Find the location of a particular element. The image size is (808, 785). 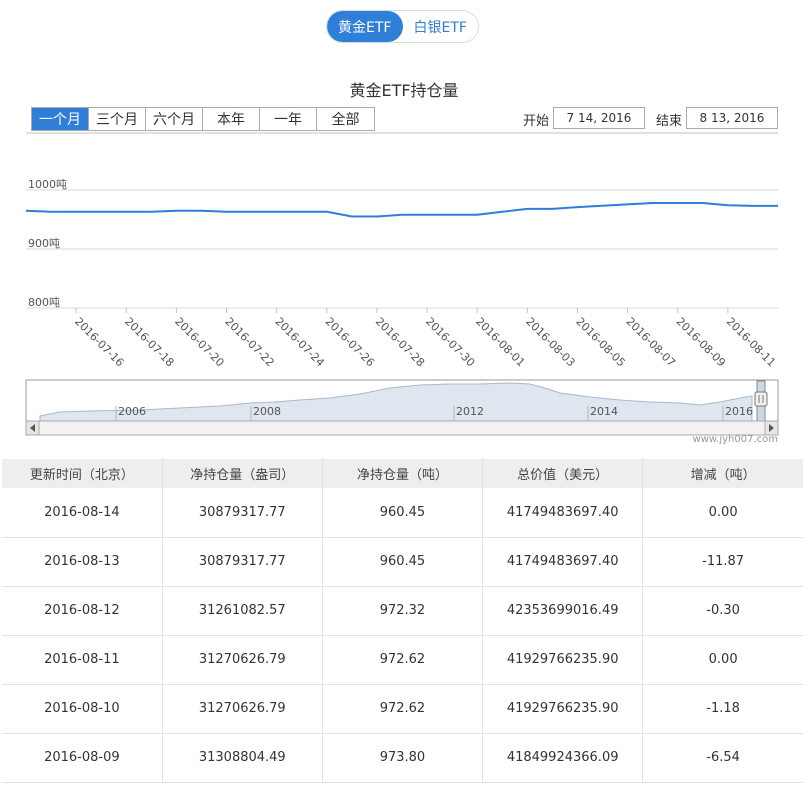

holdings-line is located at coordinates (401, 210).